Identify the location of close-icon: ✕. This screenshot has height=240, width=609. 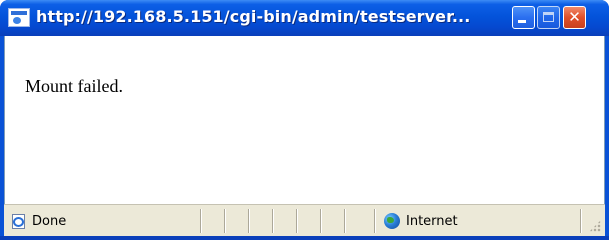
(574, 17).